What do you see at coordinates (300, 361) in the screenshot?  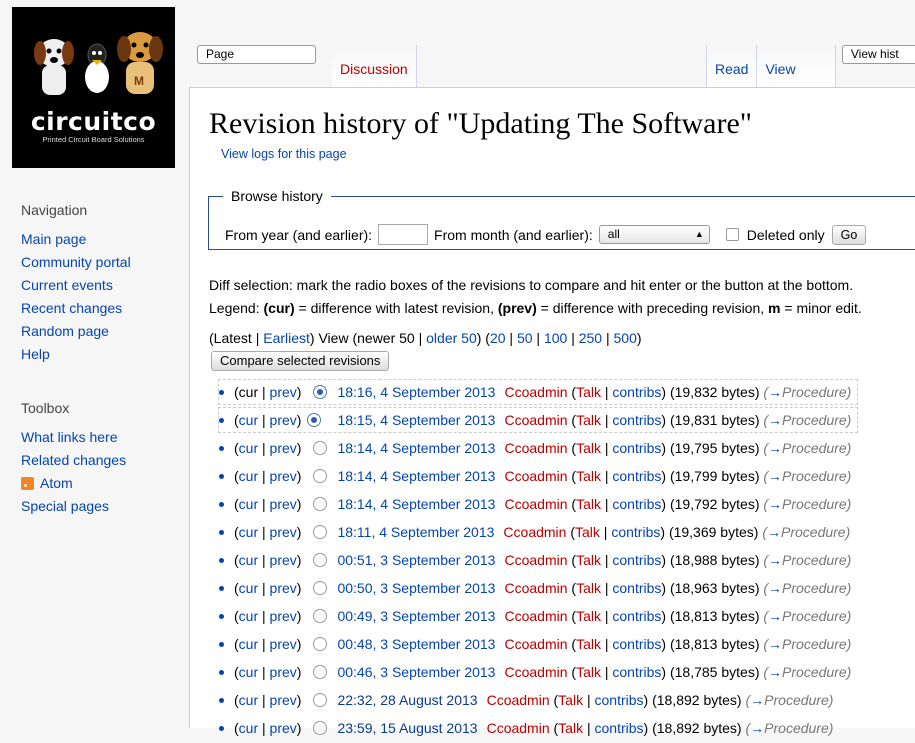 I see `compare-revisions-button: Compare selected revisions` at bounding box center [300, 361].